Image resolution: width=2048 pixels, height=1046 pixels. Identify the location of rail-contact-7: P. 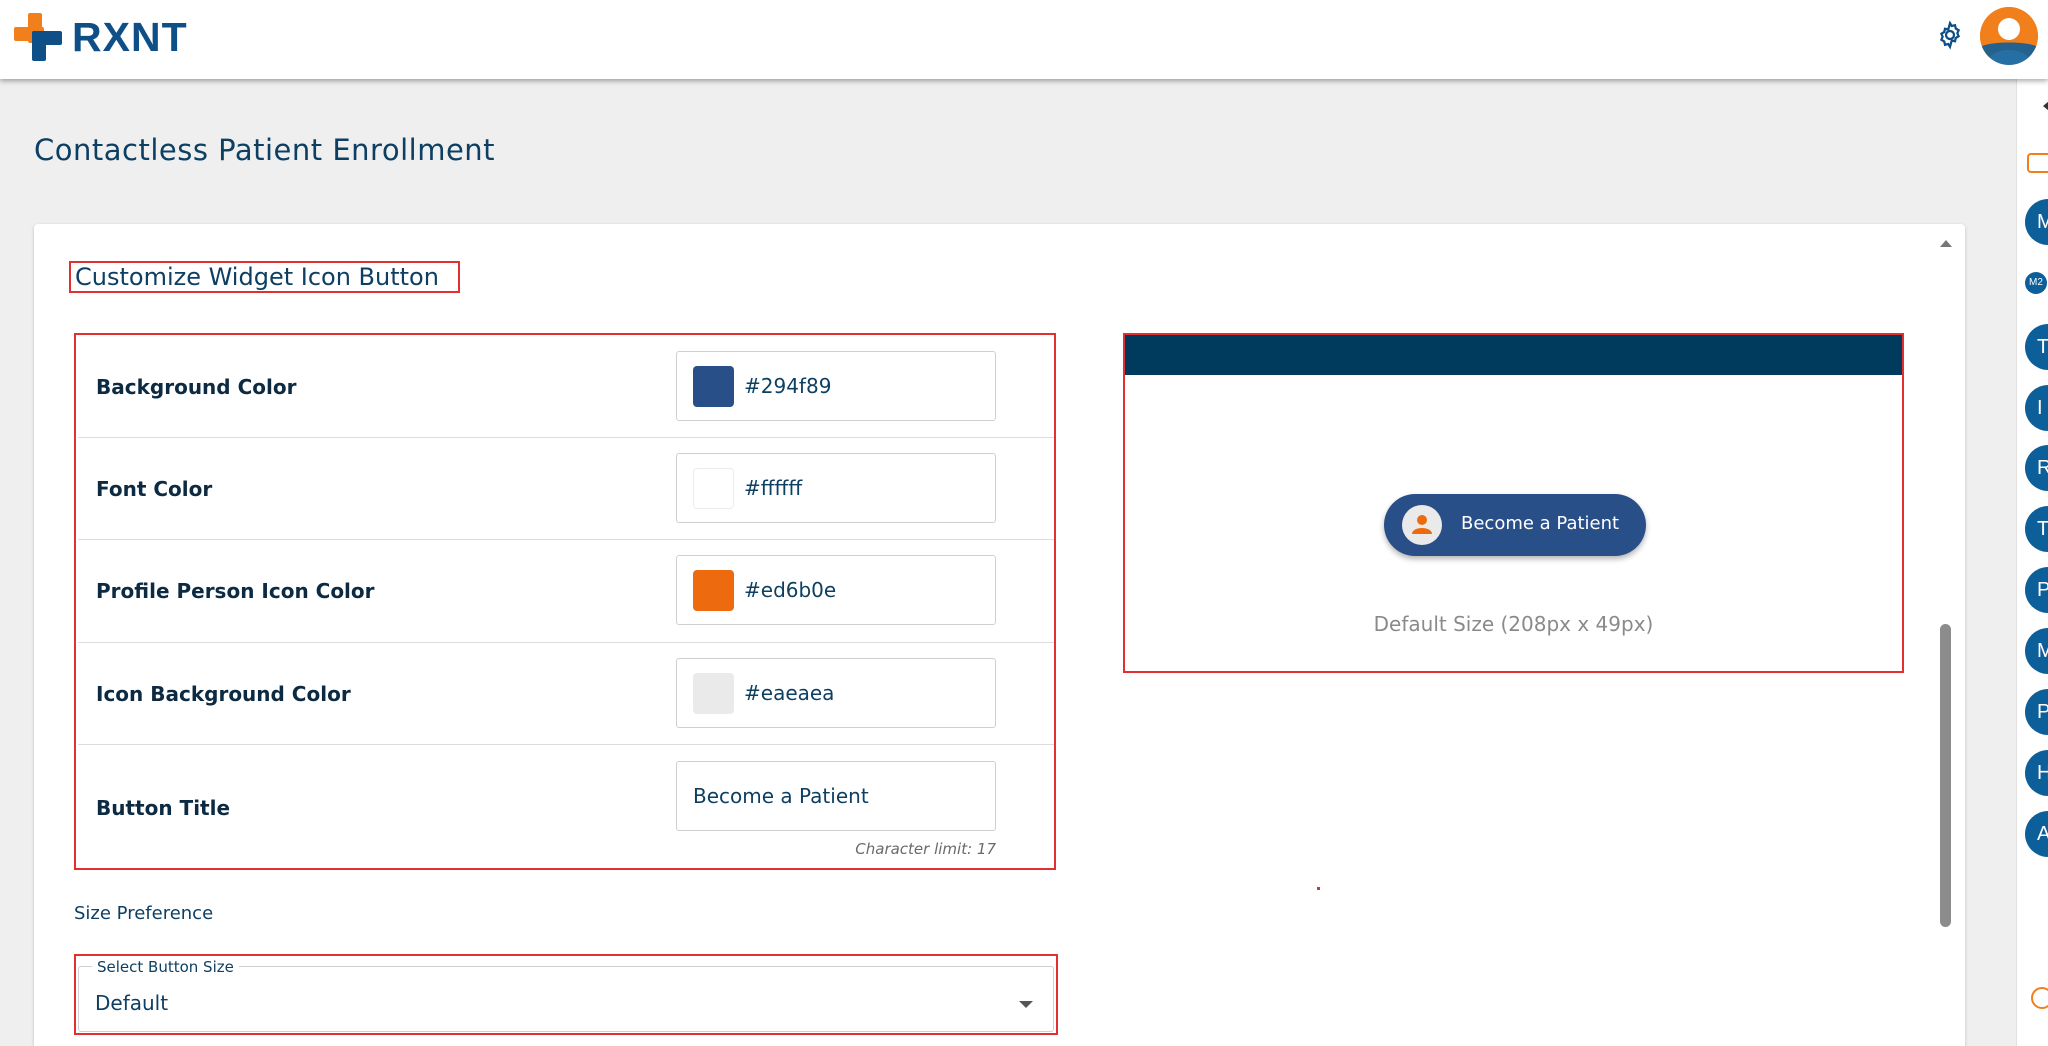
(2036, 590).